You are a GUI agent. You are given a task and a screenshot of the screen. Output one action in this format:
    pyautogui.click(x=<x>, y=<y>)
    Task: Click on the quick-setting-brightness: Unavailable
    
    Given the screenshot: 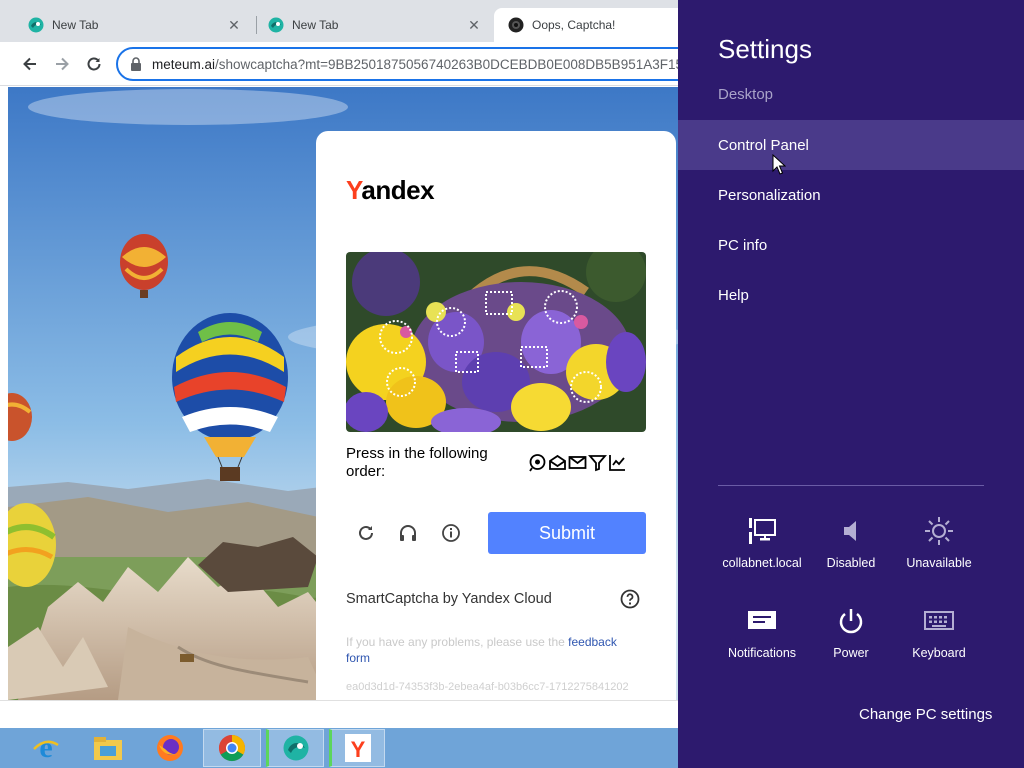 What is the action you would take?
    pyautogui.click(x=939, y=549)
    